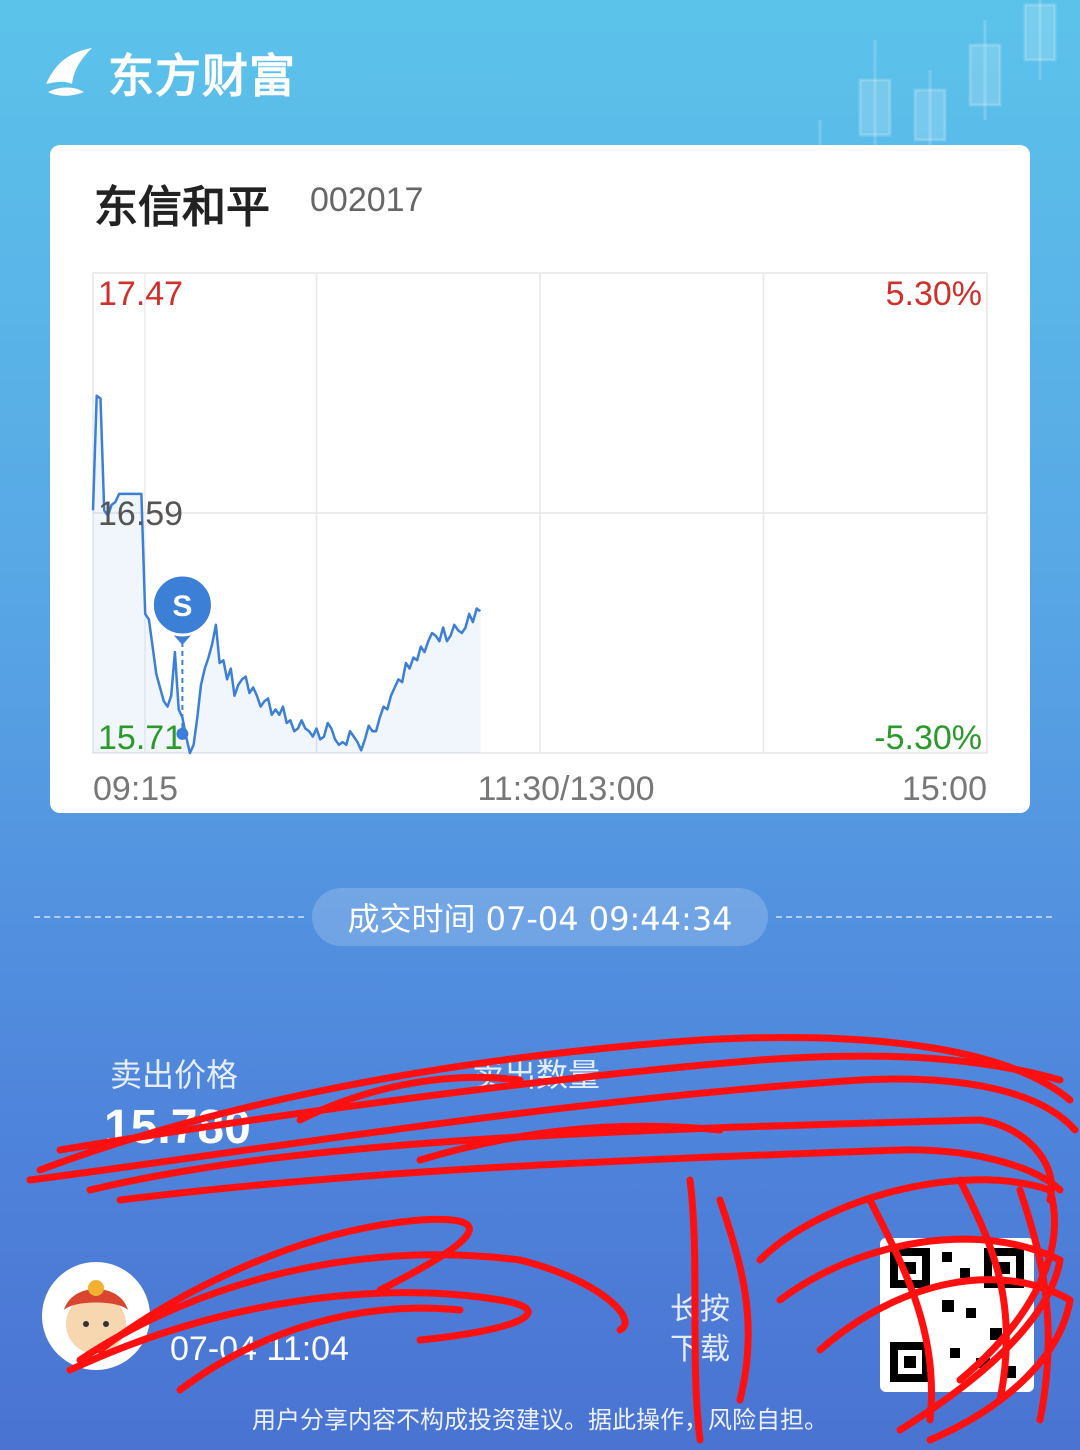 This screenshot has height=1450, width=1080. What do you see at coordinates (565, 789) in the screenshot?
I see `x-label-middle: 11:30/13:00` at bounding box center [565, 789].